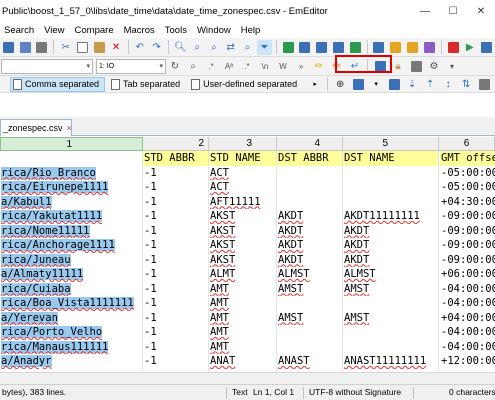 This screenshot has width=495, height=400. What do you see at coordinates (379, 47) in the screenshot?
I see `properties-icon` at bounding box center [379, 47].